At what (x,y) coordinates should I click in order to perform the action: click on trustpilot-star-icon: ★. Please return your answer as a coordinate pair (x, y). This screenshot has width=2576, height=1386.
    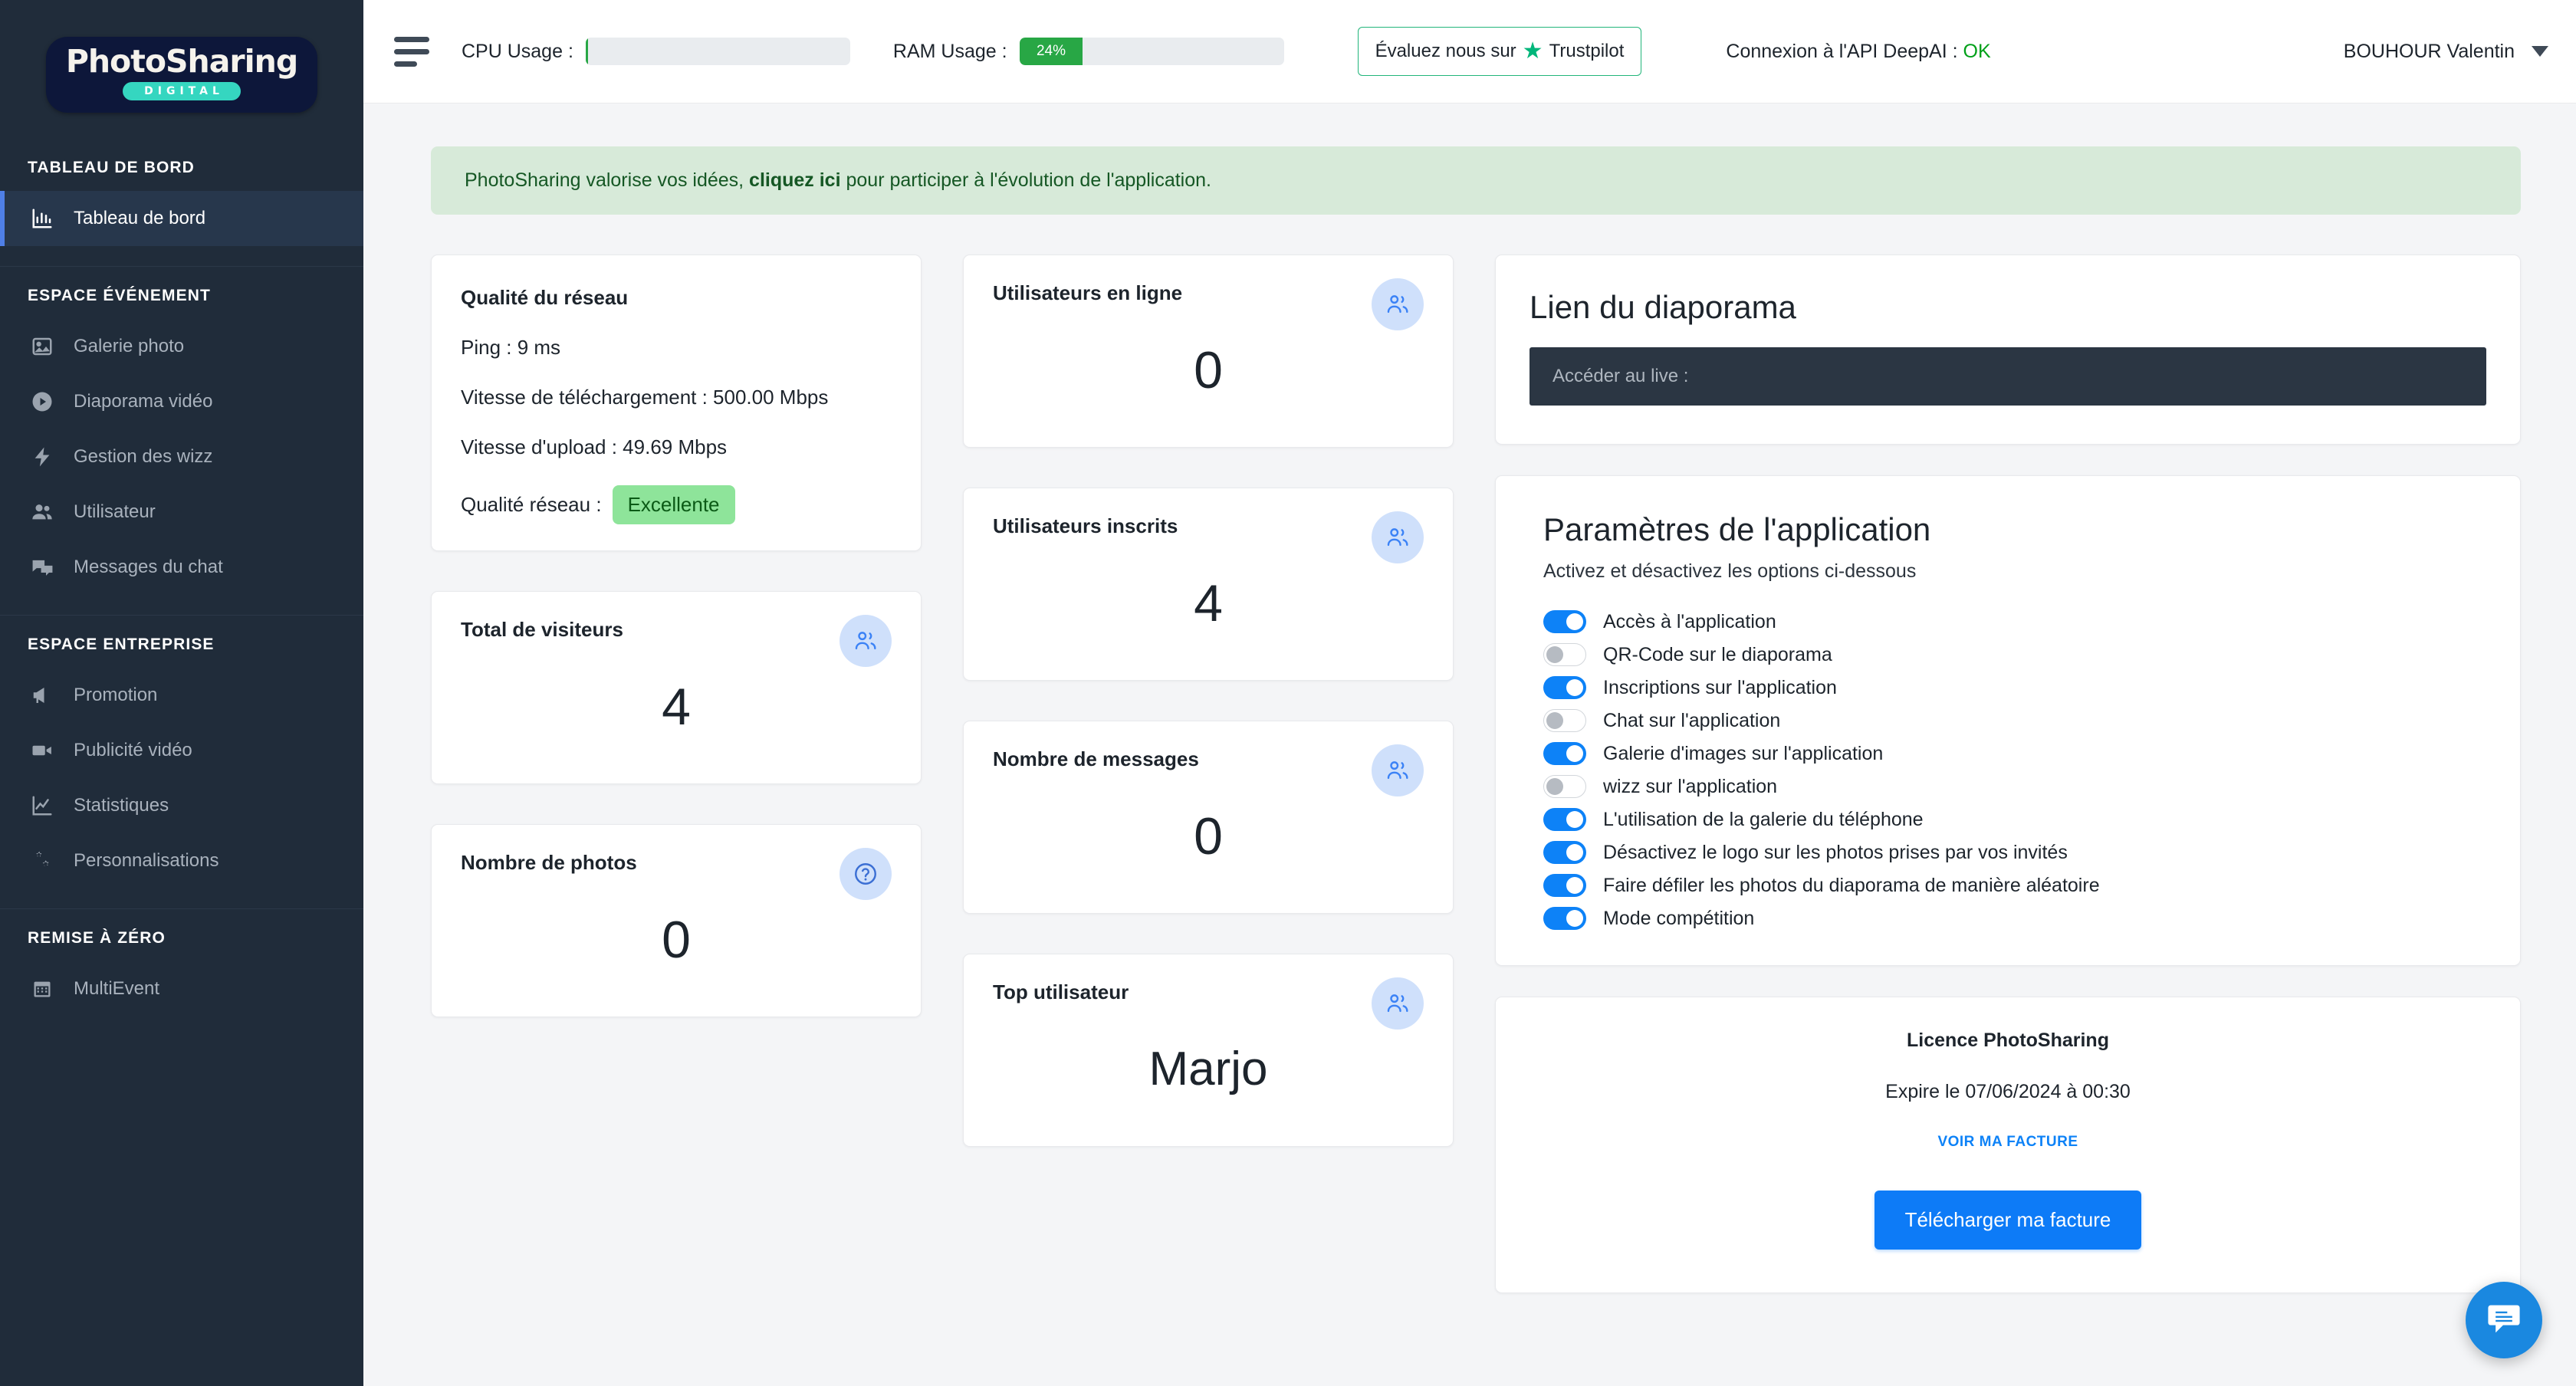
    Looking at the image, I should click on (1533, 51).